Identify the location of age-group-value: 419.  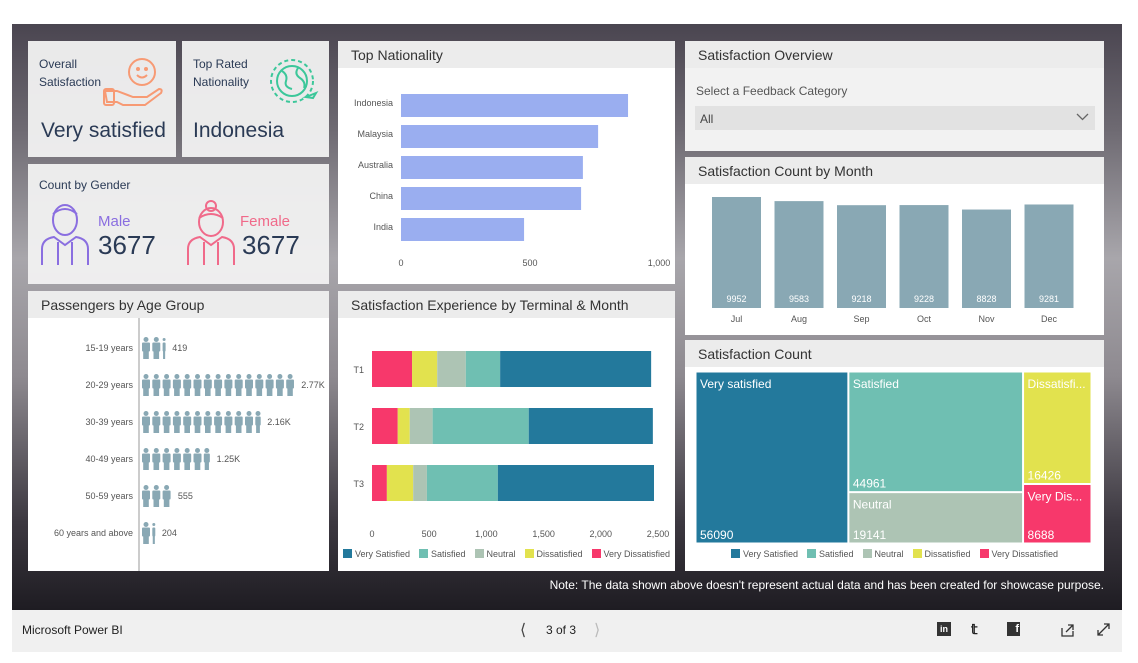
(179, 348).